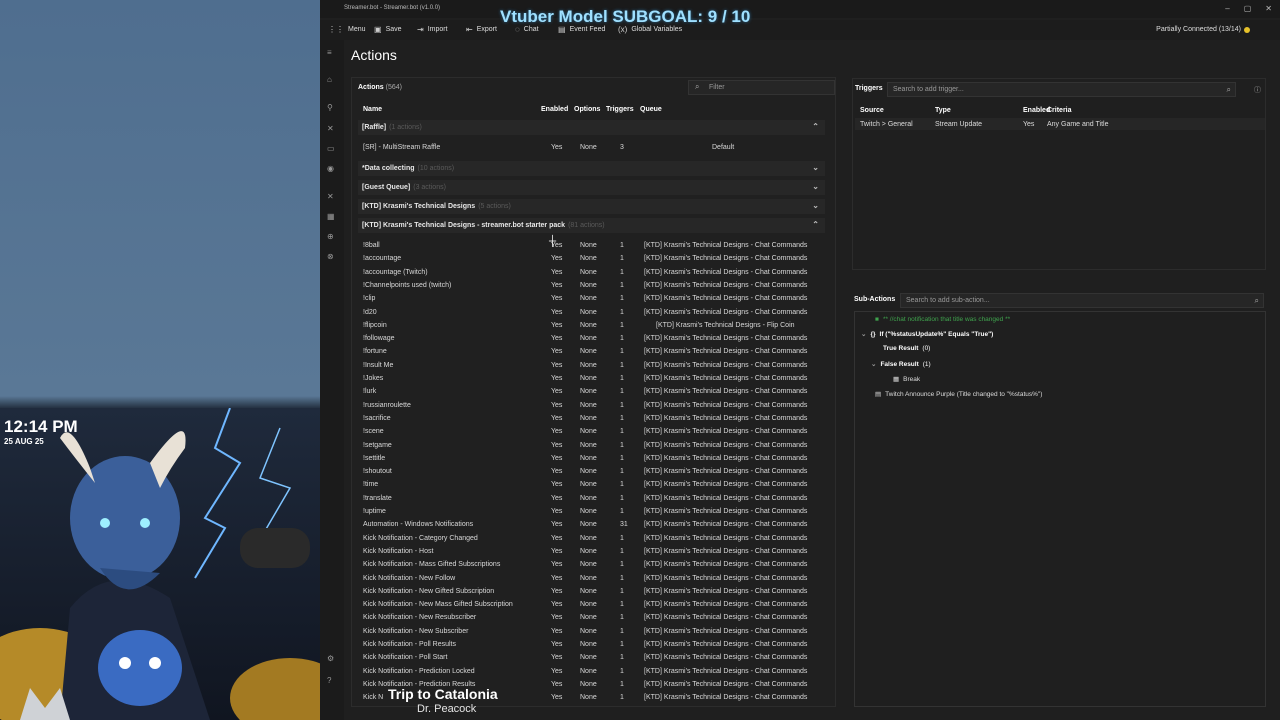 The image size is (1280, 720). Describe the element at coordinates (872, 110) in the screenshot. I see `column-source: Source` at that location.